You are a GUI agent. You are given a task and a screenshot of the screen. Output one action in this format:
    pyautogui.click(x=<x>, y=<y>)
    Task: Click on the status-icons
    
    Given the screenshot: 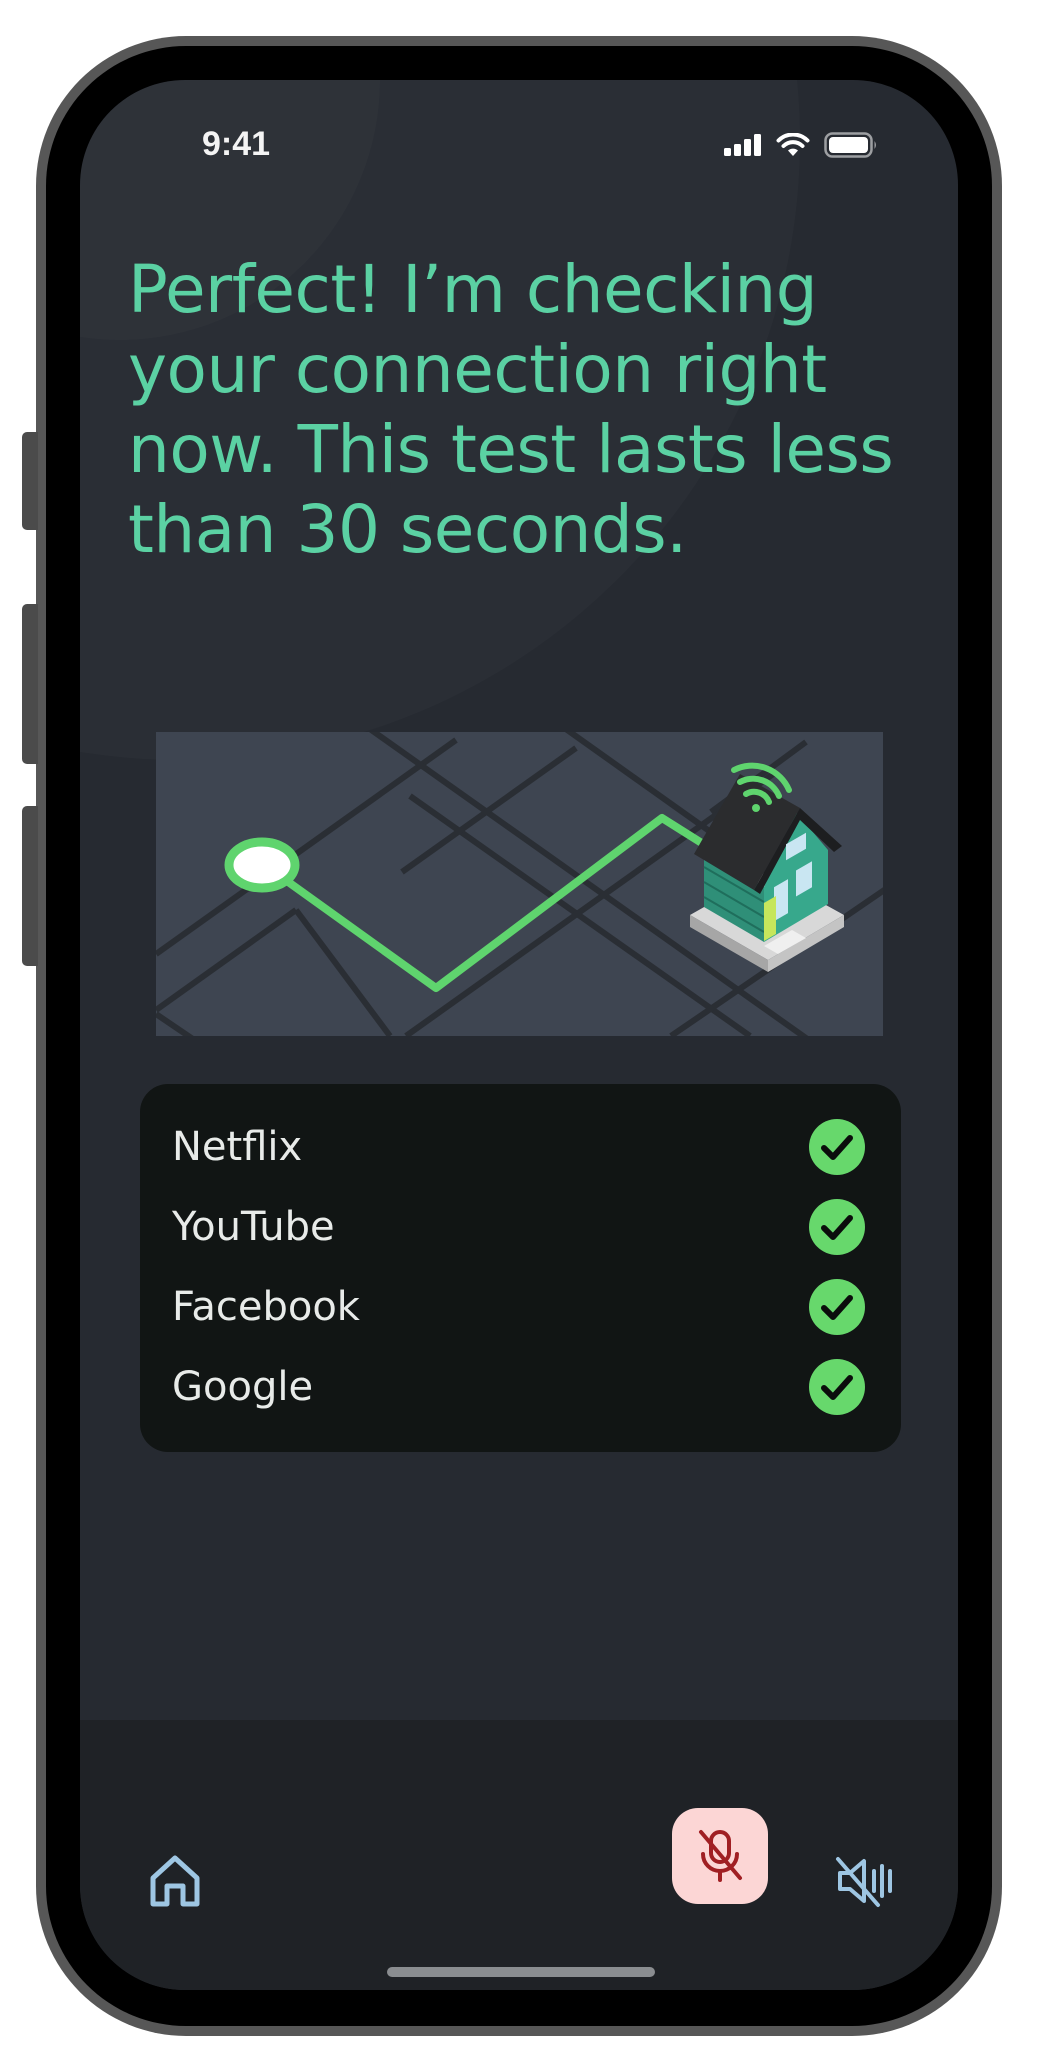 What is the action you would take?
    pyautogui.click(x=801, y=145)
    